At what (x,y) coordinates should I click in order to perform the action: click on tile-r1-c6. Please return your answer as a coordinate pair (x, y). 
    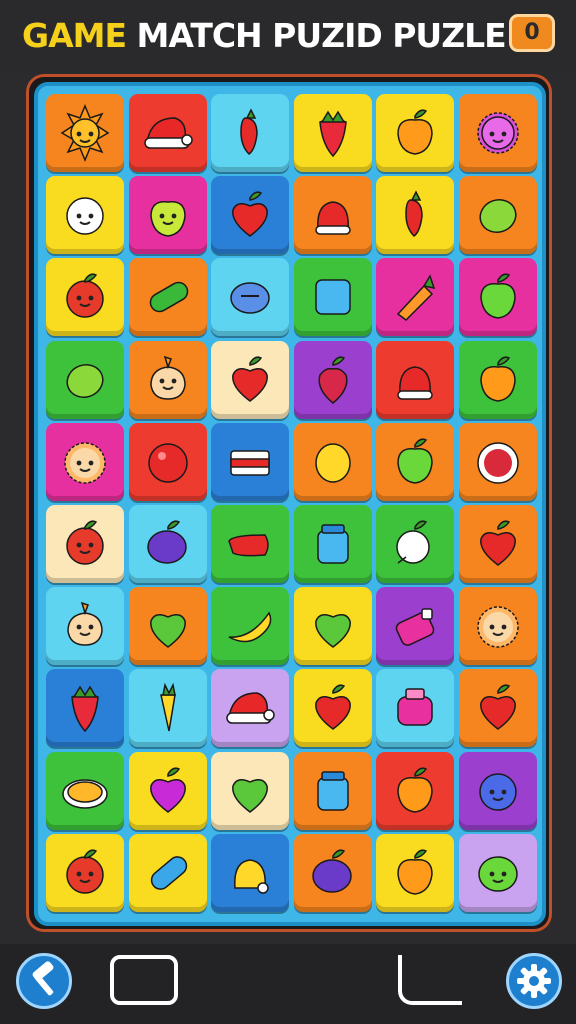
    Looking at the image, I should click on (497, 133).